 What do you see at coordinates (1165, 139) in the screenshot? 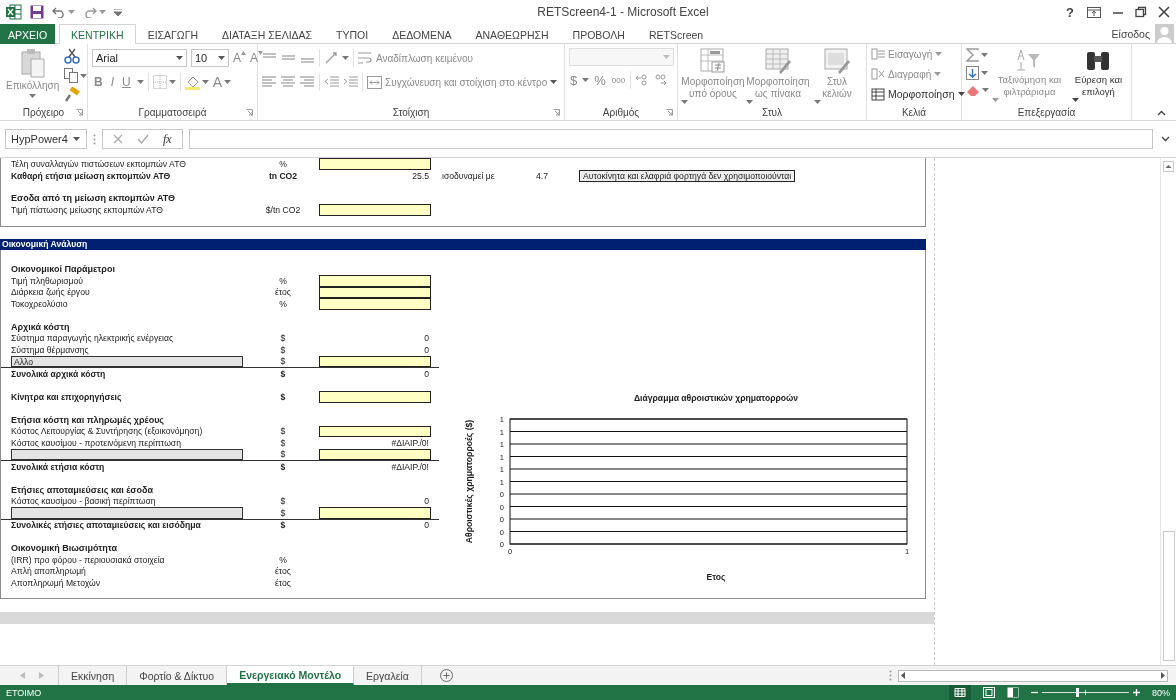
I see `expand-formula-icon` at bounding box center [1165, 139].